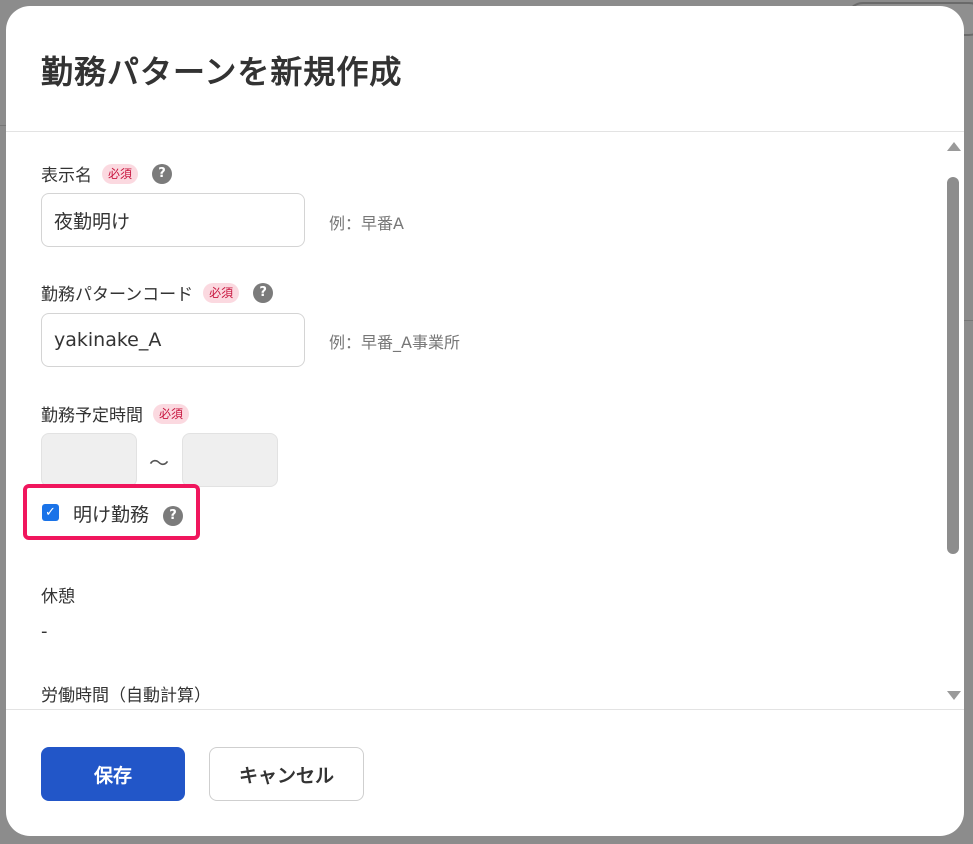  I want to click on pattern-code-hint: 例：早番_A事業所, so click(394, 342).